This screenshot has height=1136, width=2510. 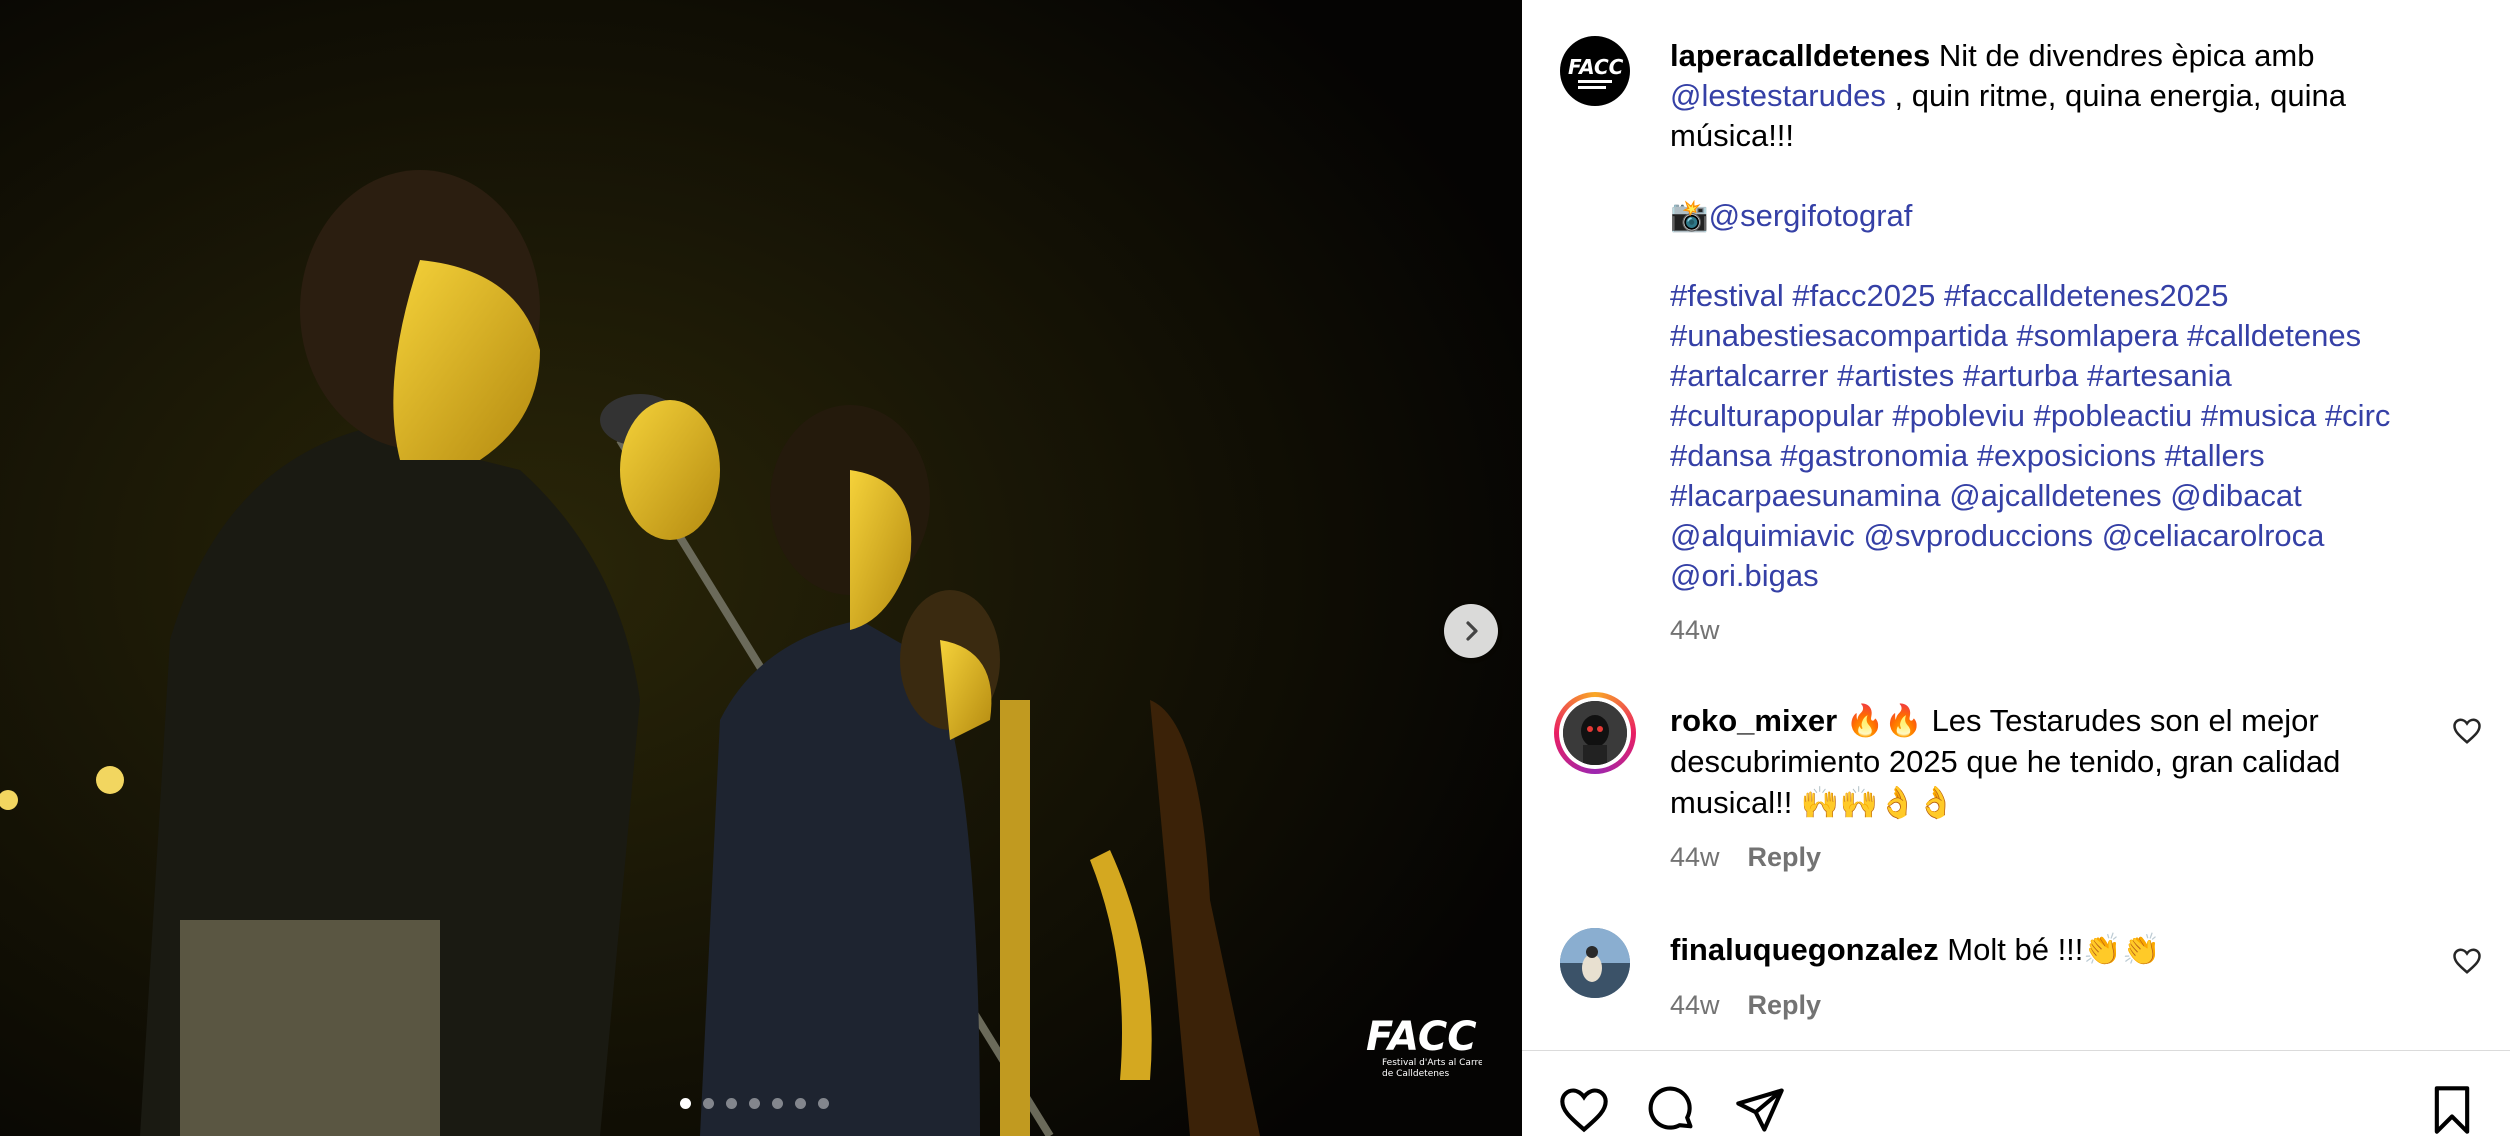 I want to click on chevron-right-icon, so click(x=1472, y=631).